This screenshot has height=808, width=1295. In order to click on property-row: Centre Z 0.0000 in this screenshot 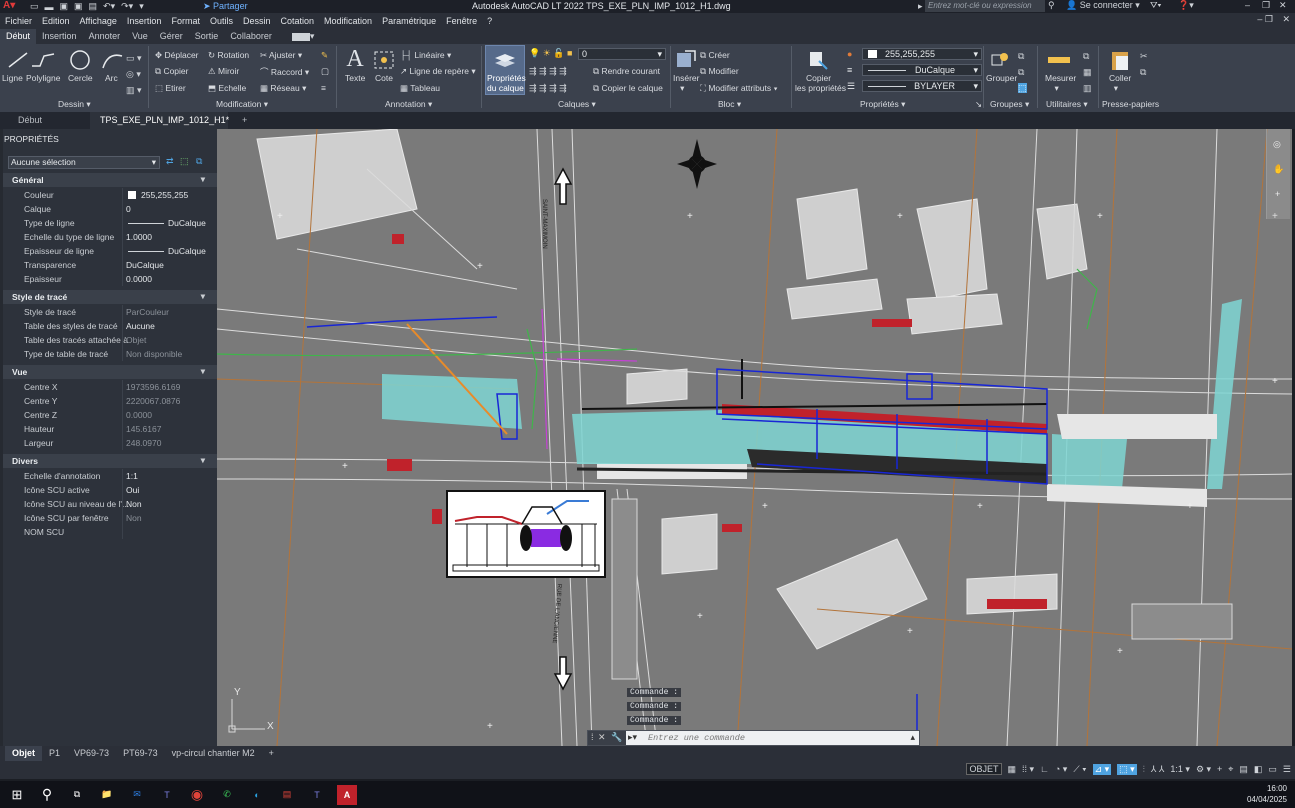, I will do `click(108, 415)`.